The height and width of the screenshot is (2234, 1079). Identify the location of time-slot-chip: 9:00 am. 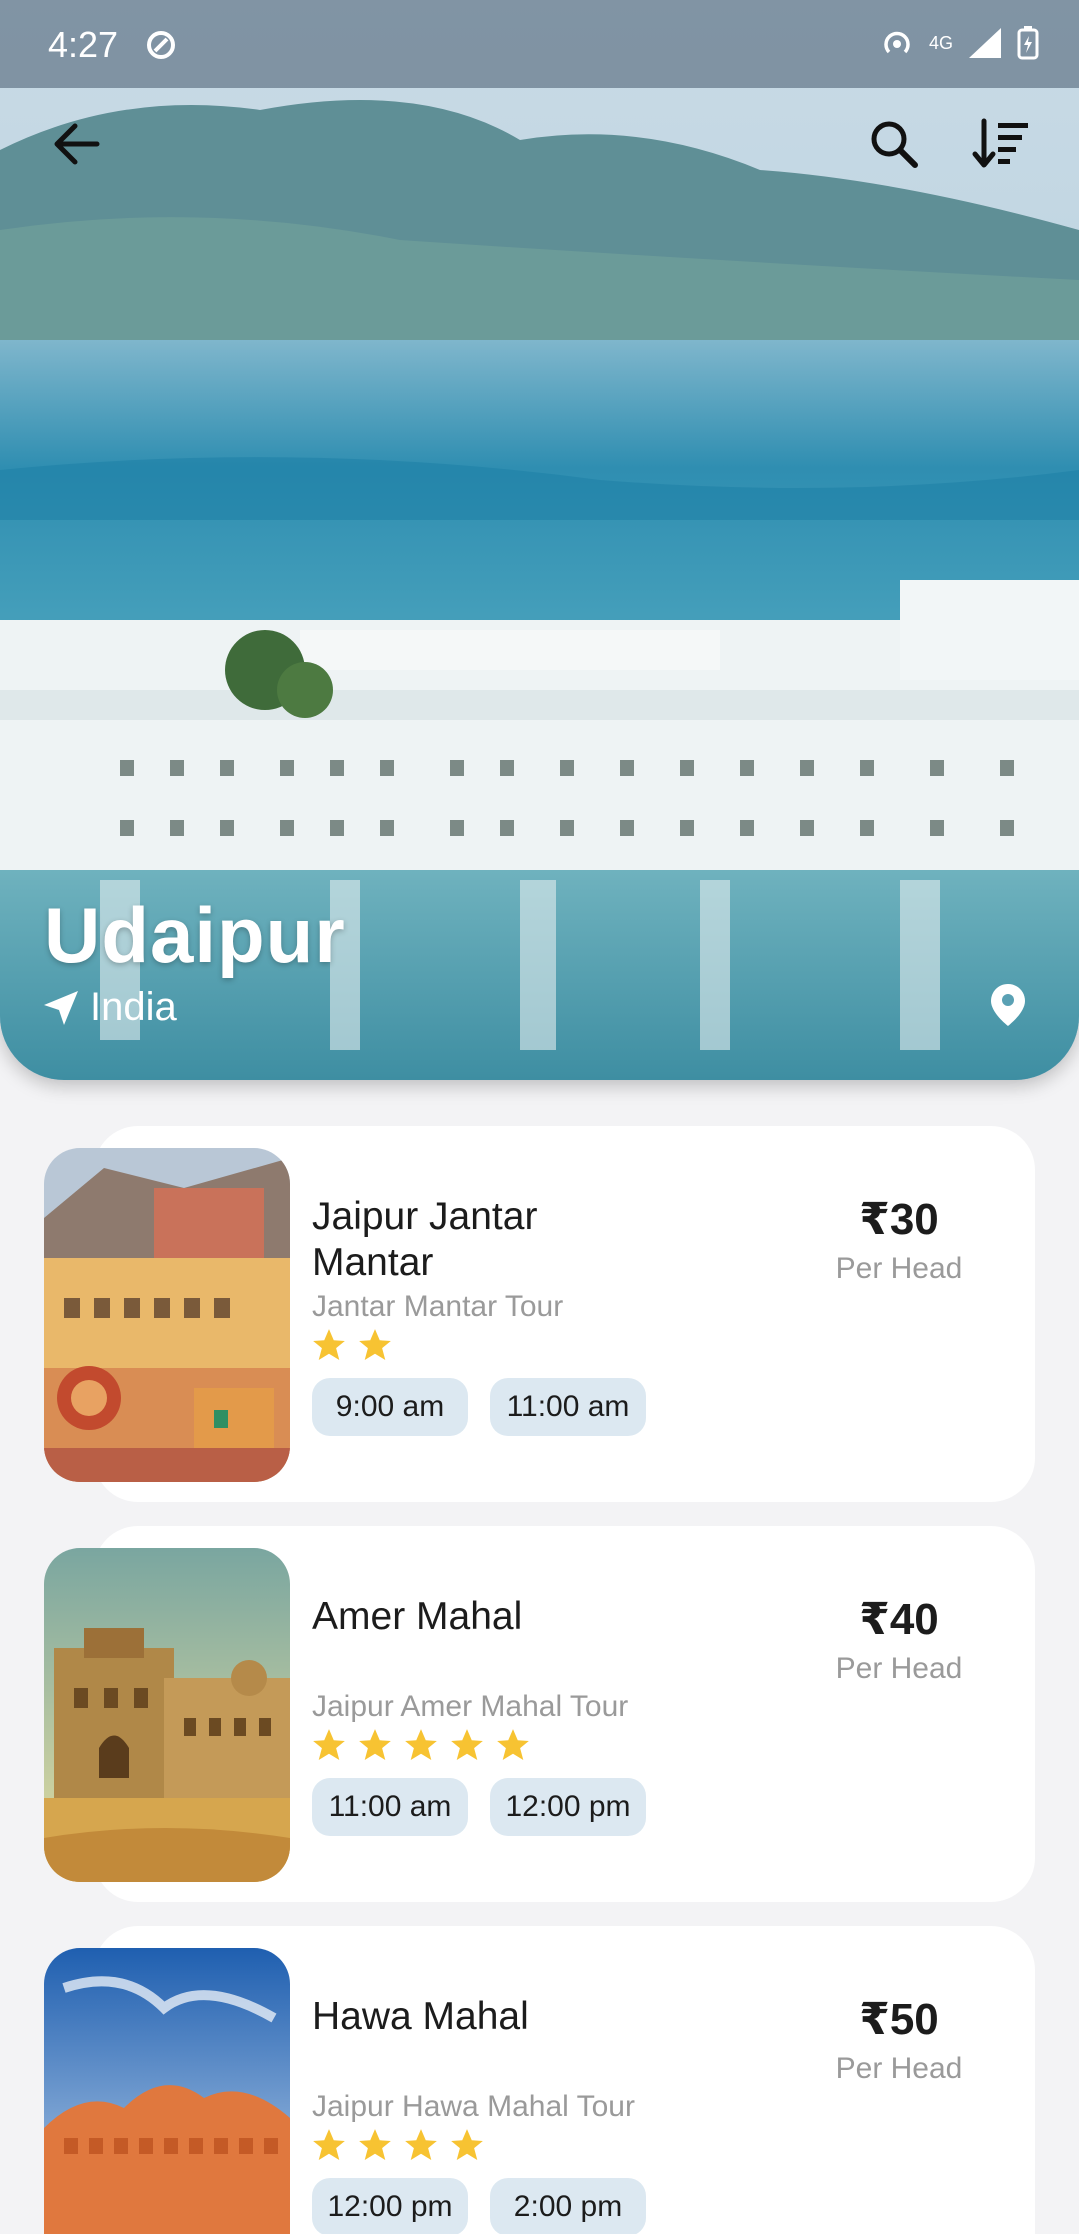
(390, 1407).